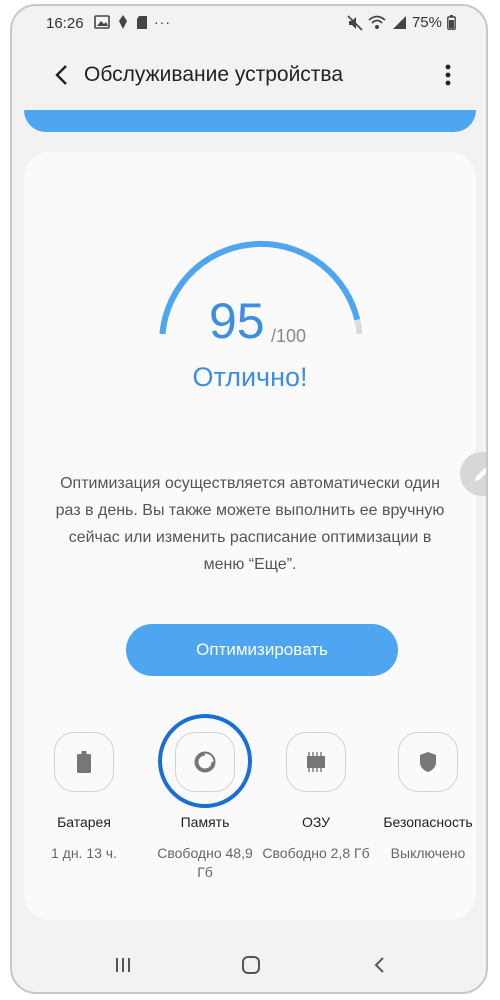 This screenshot has height=1000, width=500. I want to click on home-icon, so click(251, 965).